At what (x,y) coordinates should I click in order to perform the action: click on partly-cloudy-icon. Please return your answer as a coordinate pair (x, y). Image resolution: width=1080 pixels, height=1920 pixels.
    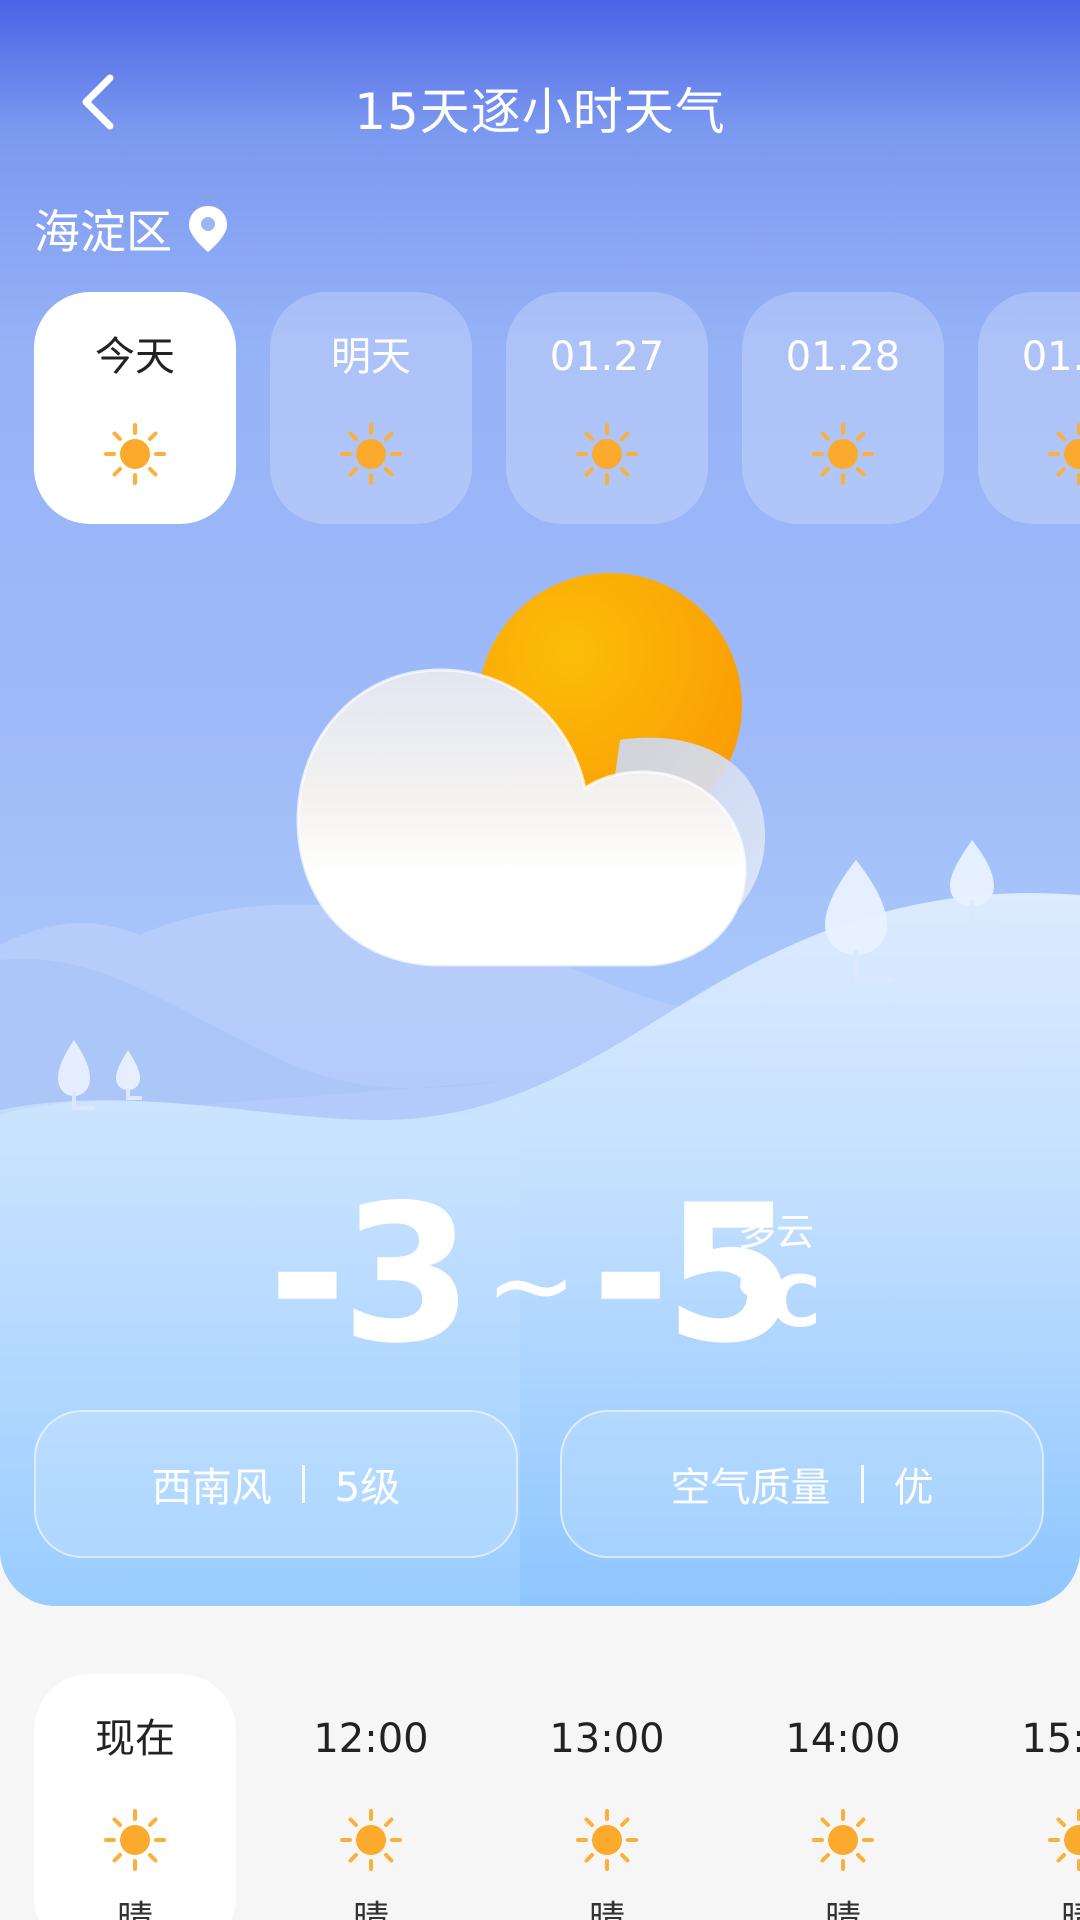
    Looking at the image, I should click on (531, 770).